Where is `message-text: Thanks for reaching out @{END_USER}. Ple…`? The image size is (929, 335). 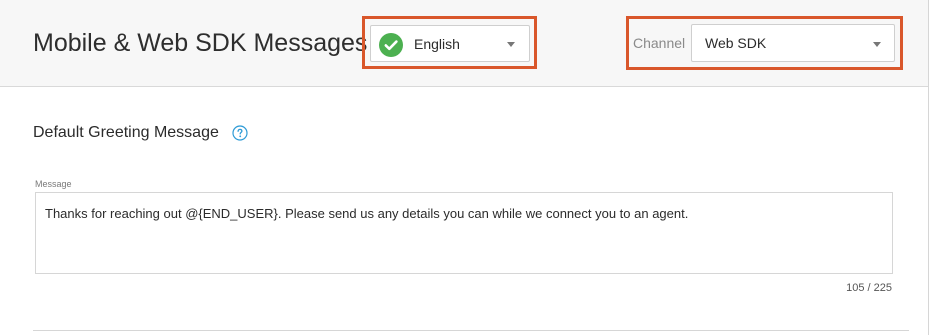
message-text: Thanks for reaching out @{END_USER}. Ple… is located at coordinates (367, 213).